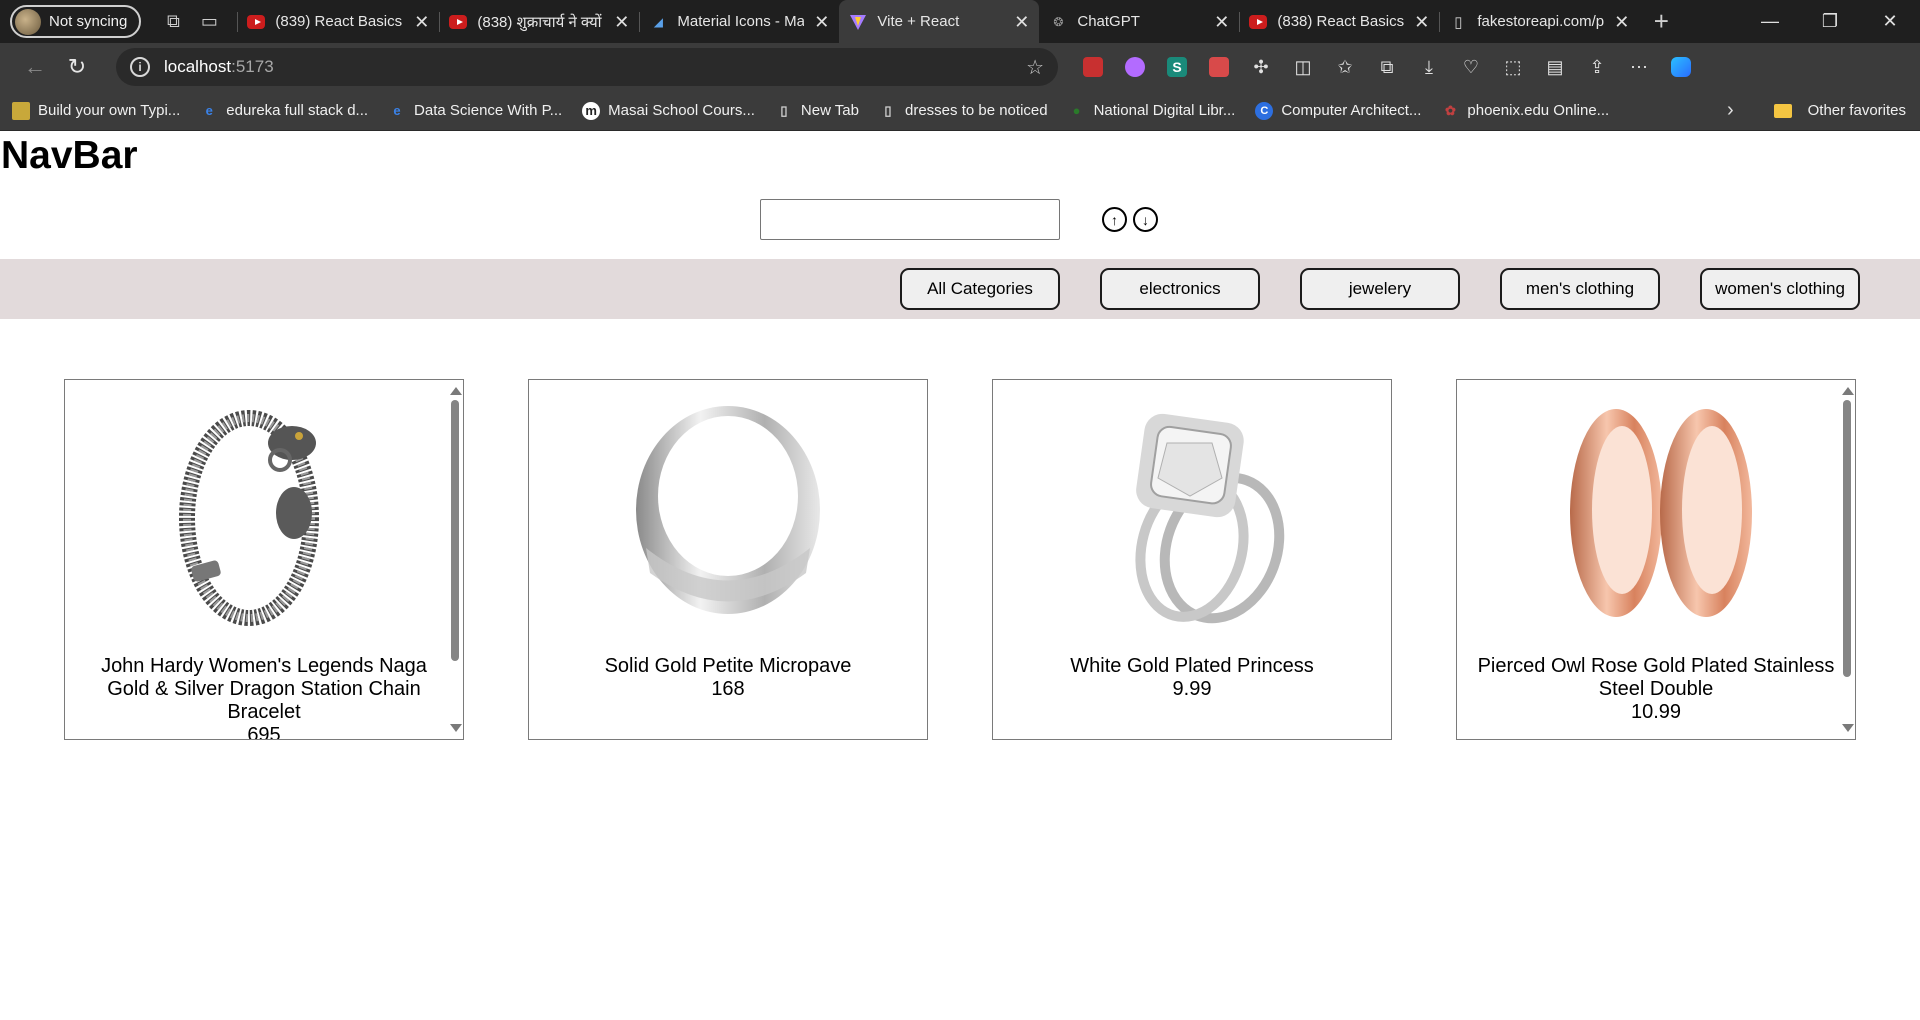  What do you see at coordinates (539, 21) in the screenshot?
I see `tab-youtube-hindi: (838) शुक्राचार्य ने क्यों ✕` at bounding box center [539, 21].